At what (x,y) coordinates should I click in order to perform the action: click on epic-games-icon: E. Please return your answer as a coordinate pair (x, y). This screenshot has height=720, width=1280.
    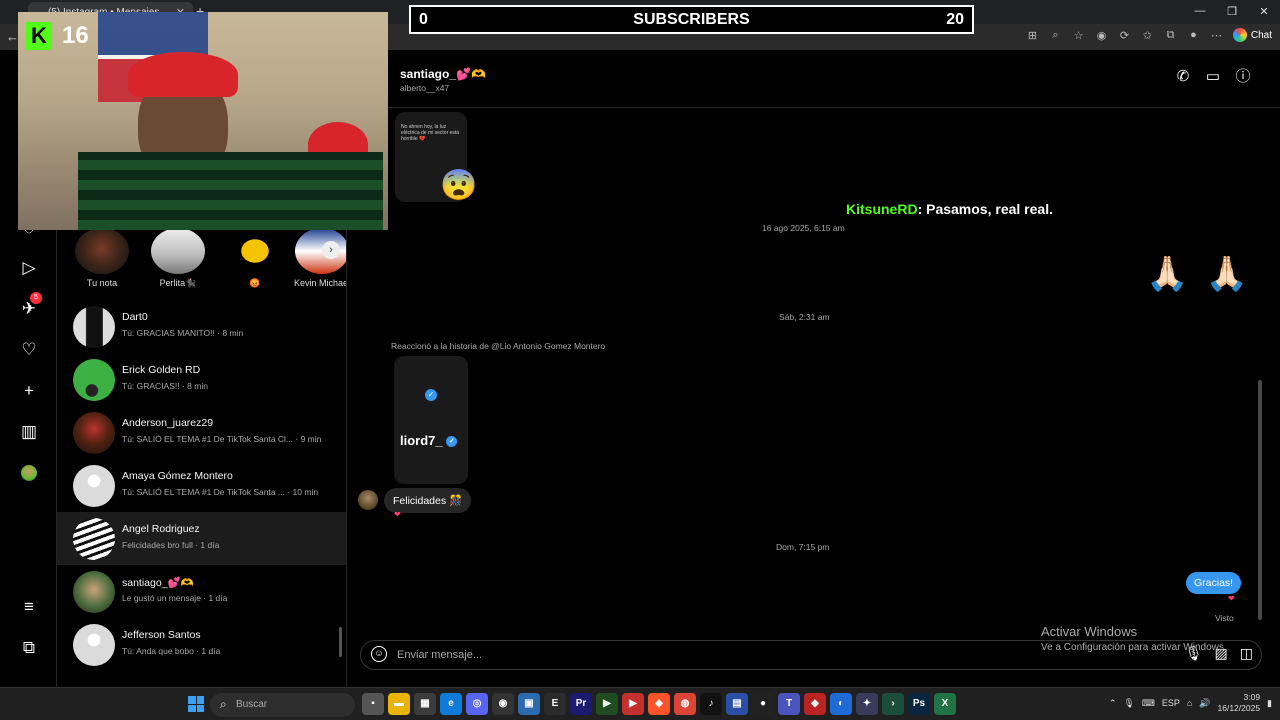
    Looking at the image, I should click on (555, 704).